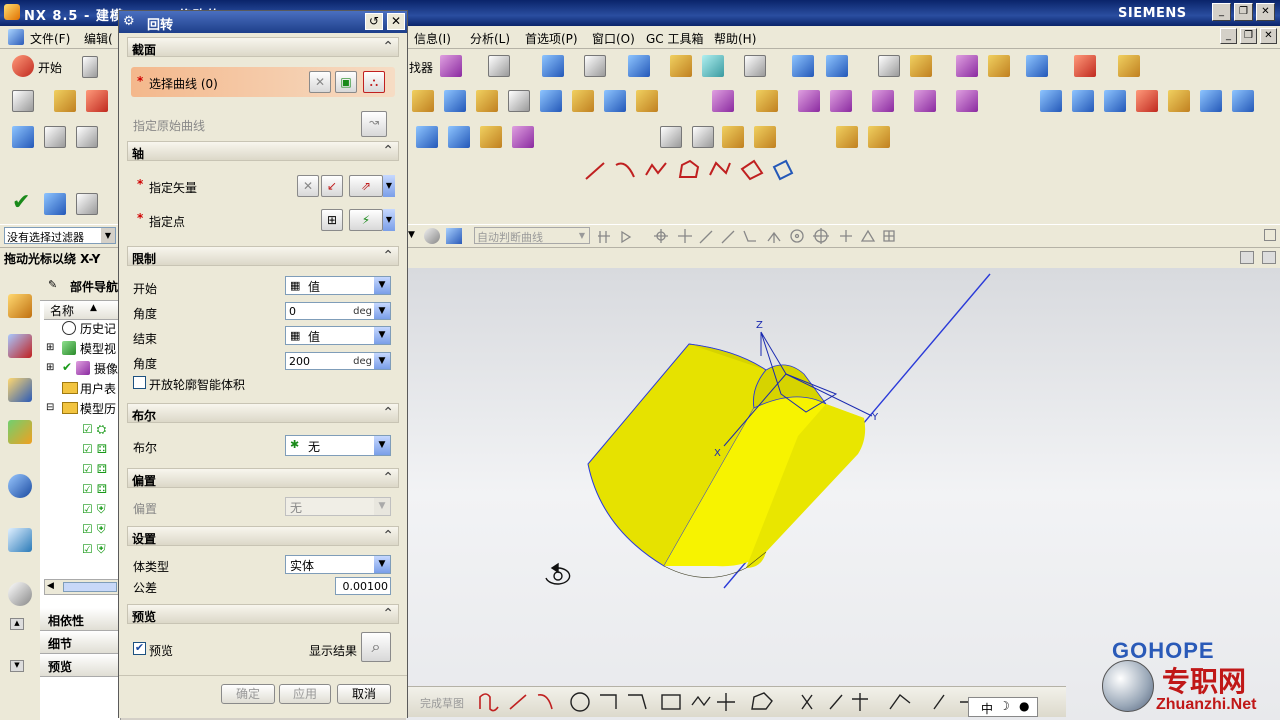 The image size is (1280, 720). Describe the element at coordinates (389, 186) in the screenshot. I see `vector-dropdown-icon: ▼` at that location.